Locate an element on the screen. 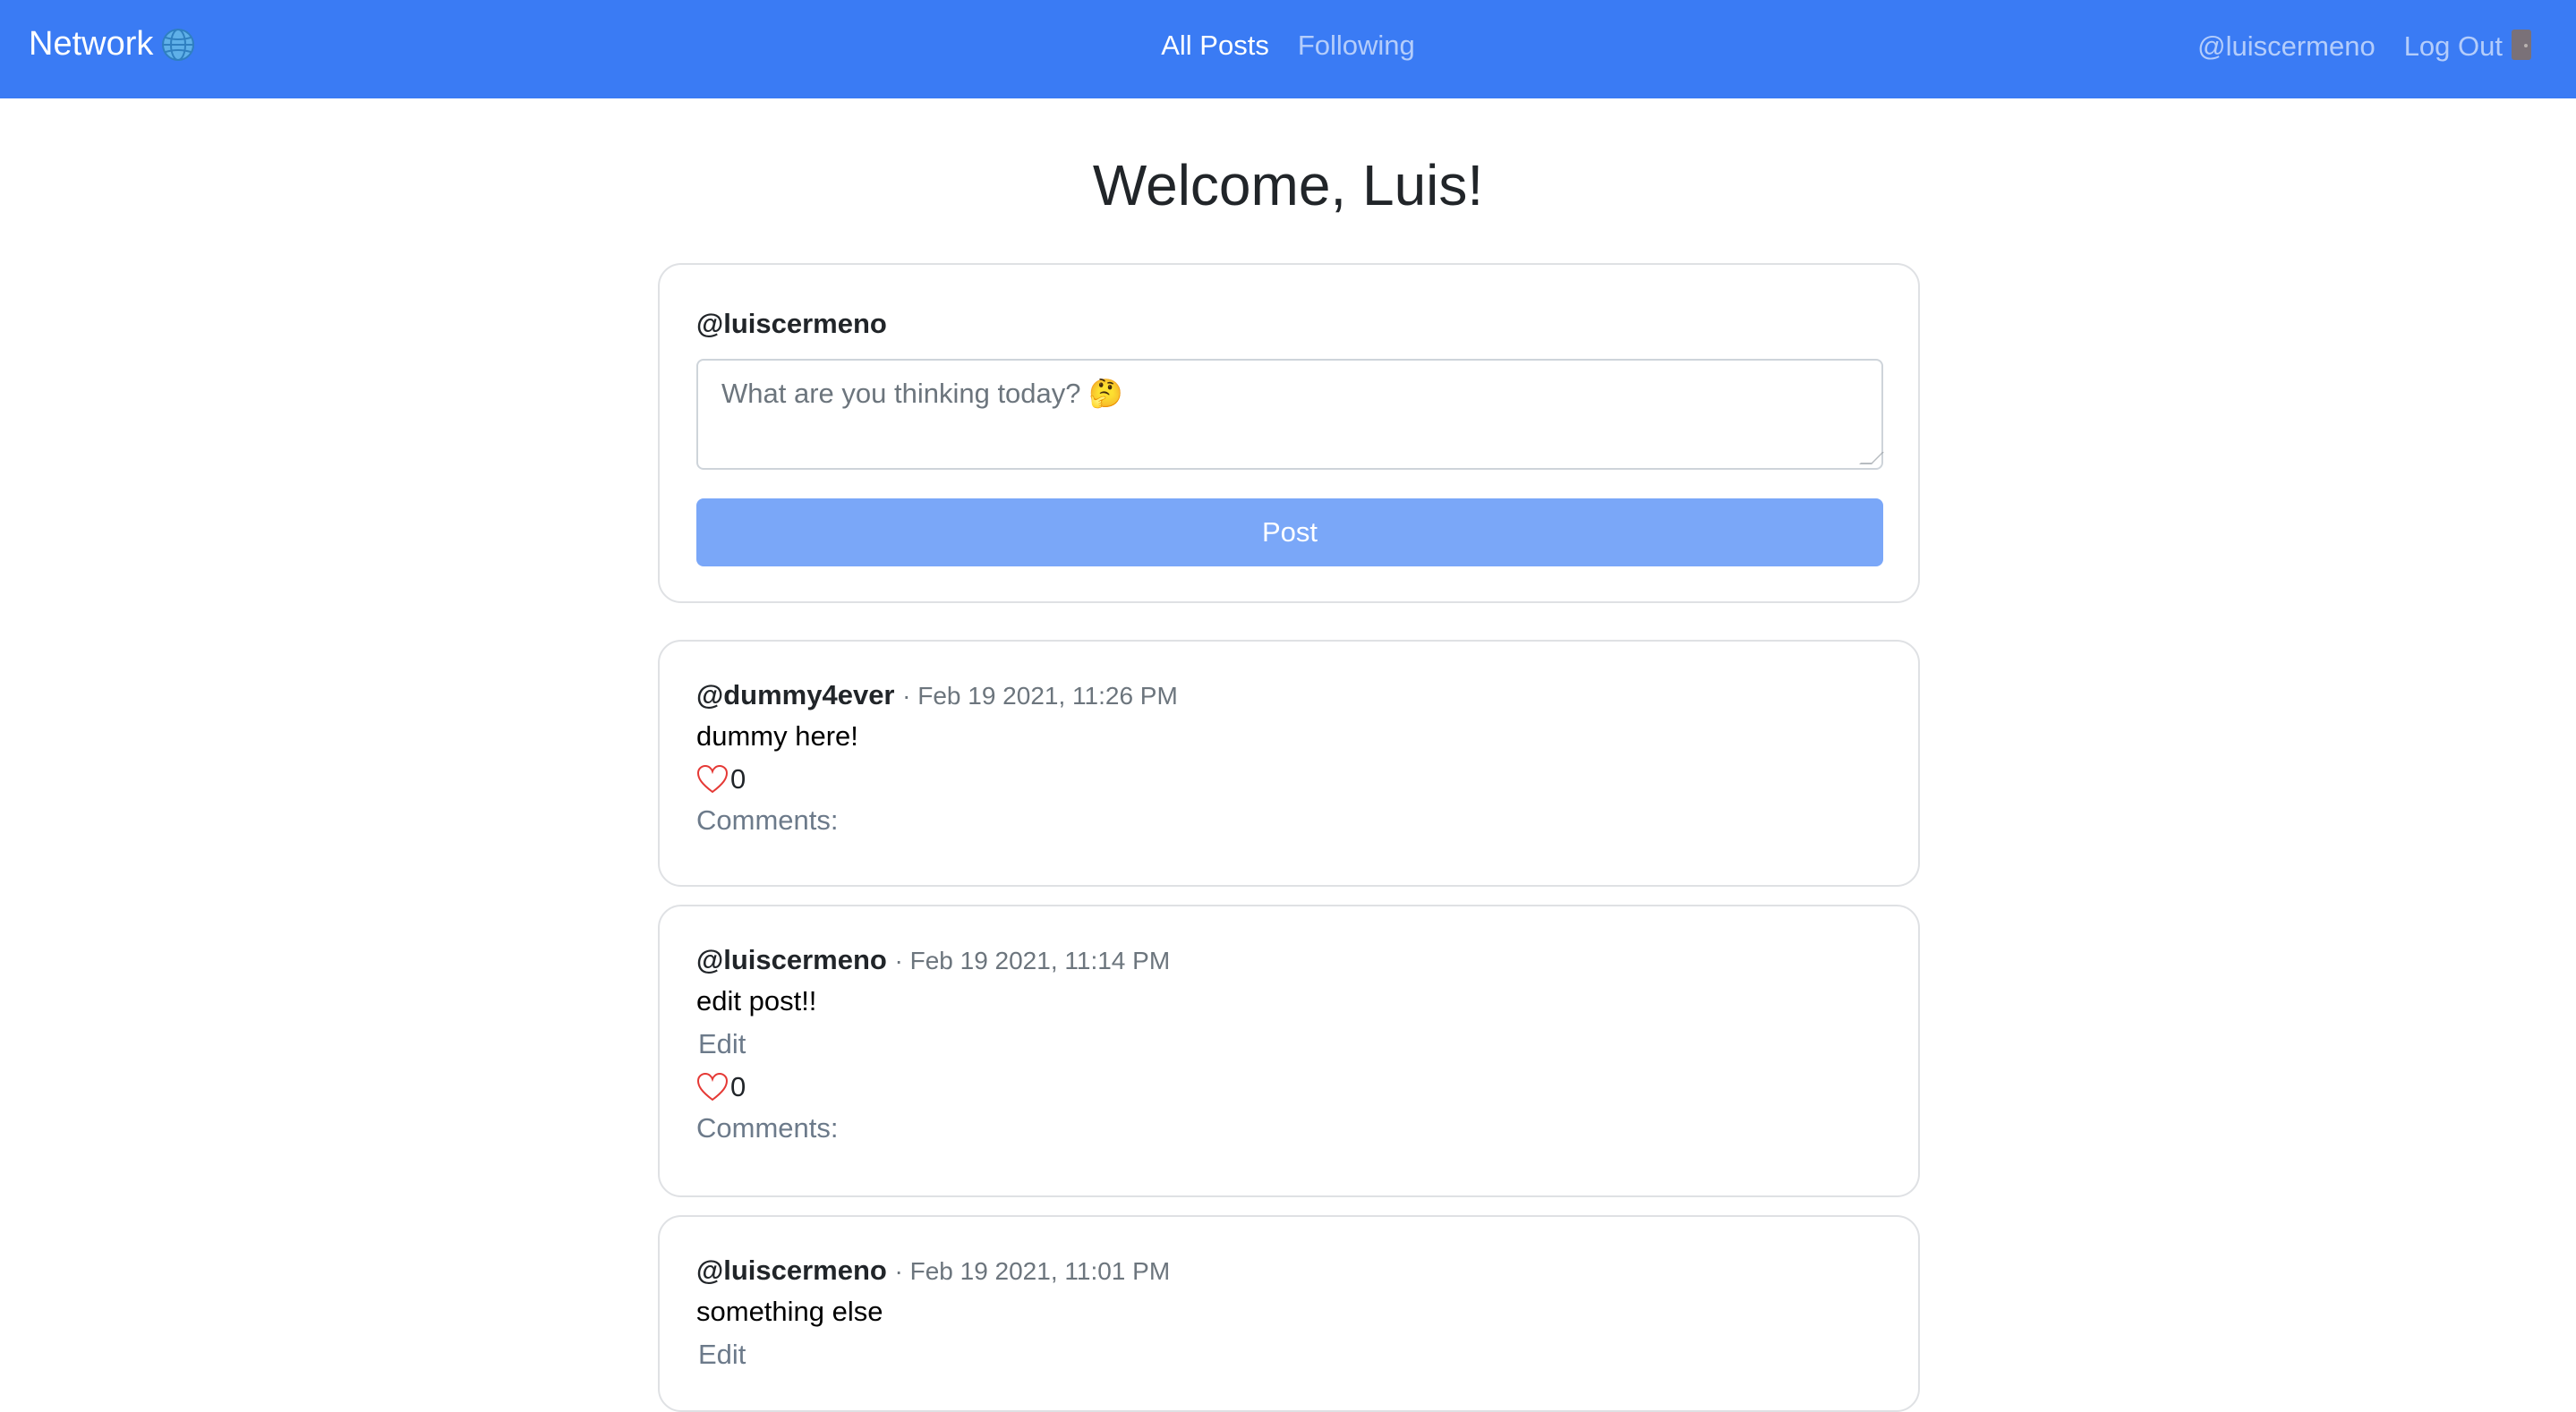 Image resolution: width=2576 pixels, height=1412 pixels. post-button: Post is located at coordinates (1289, 532).